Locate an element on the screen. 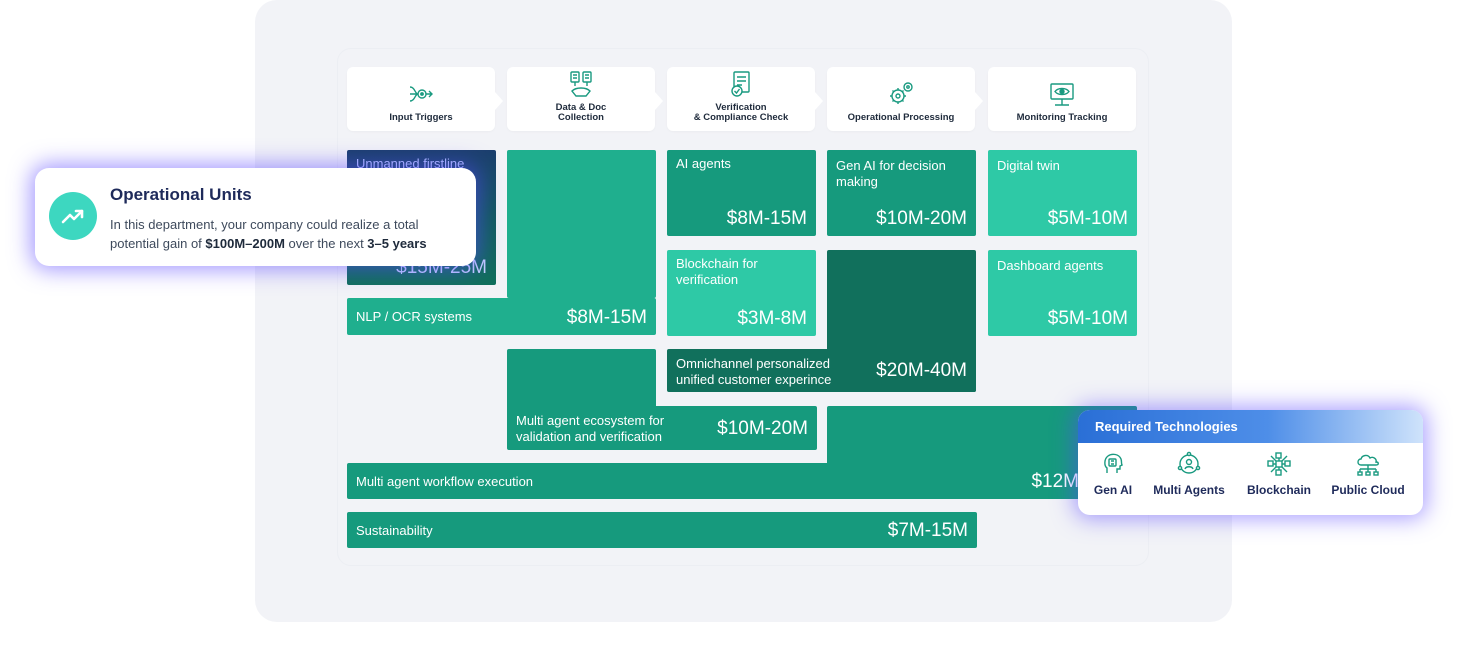  stage-label: Operational Processing is located at coordinates (901, 117).